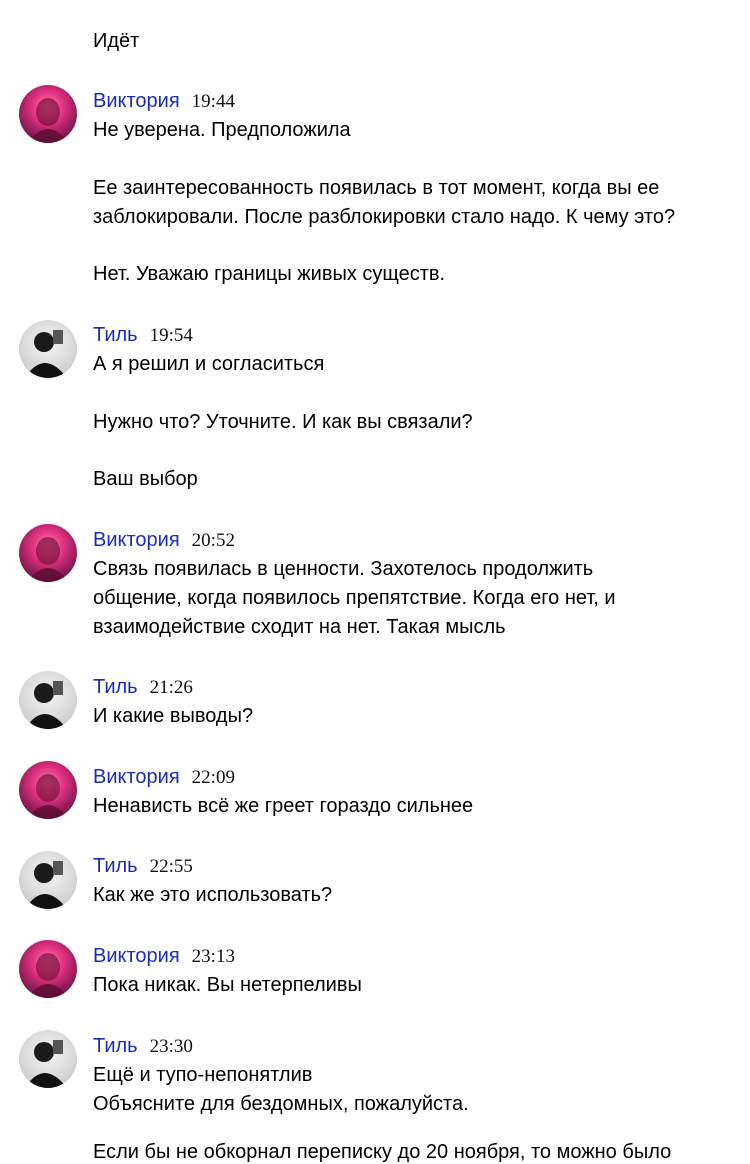  Describe the element at coordinates (213, 777) in the screenshot. I see `message-time: 22:09` at that location.